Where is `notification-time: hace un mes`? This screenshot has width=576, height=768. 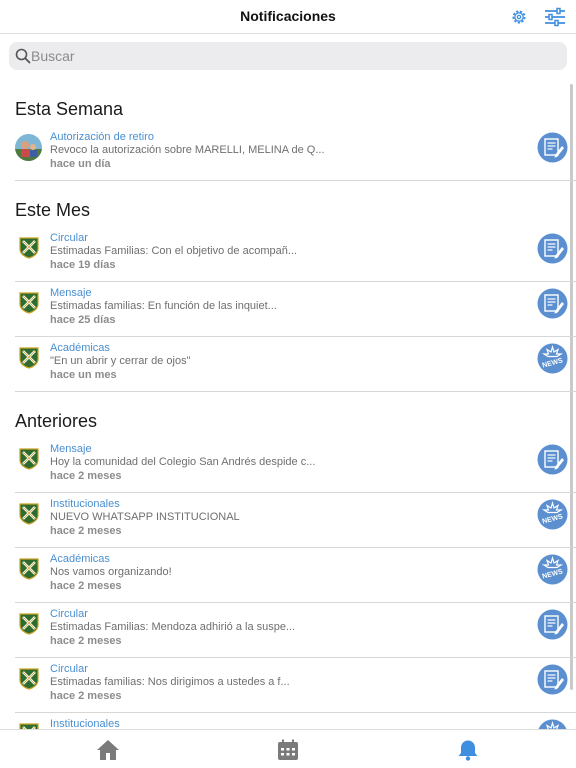 notification-time: hace un mes is located at coordinates (83, 375).